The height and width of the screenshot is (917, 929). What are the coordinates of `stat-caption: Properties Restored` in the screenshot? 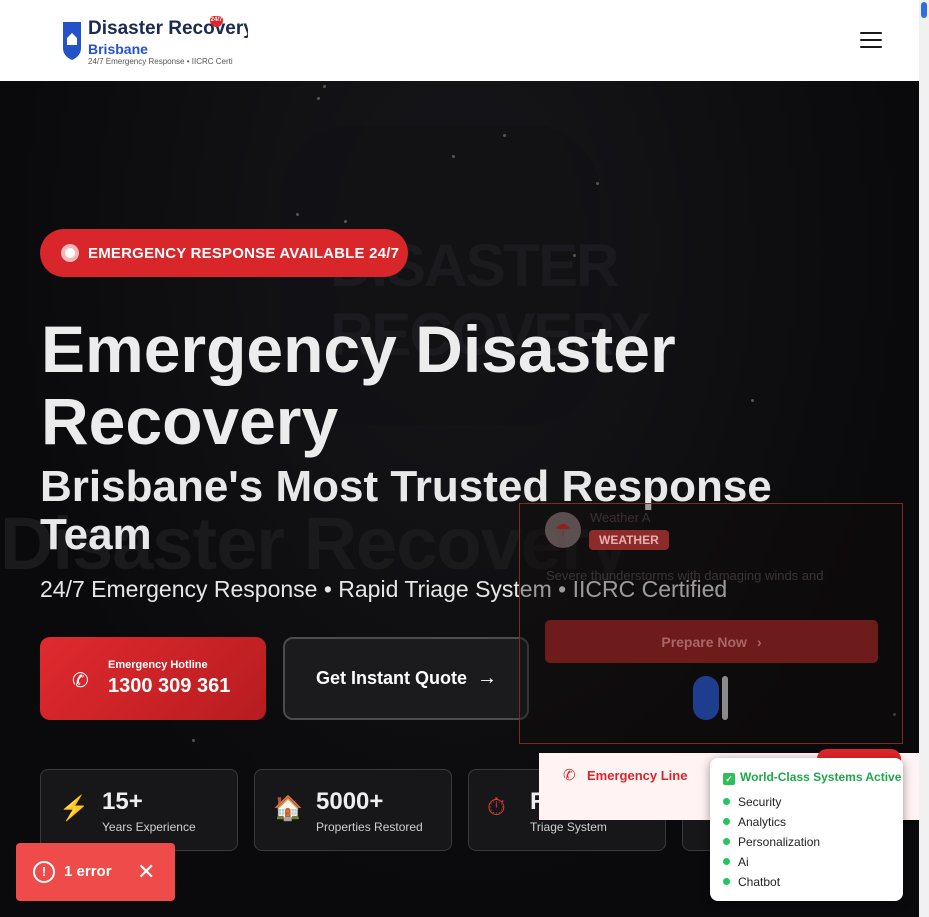 It's located at (369, 827).